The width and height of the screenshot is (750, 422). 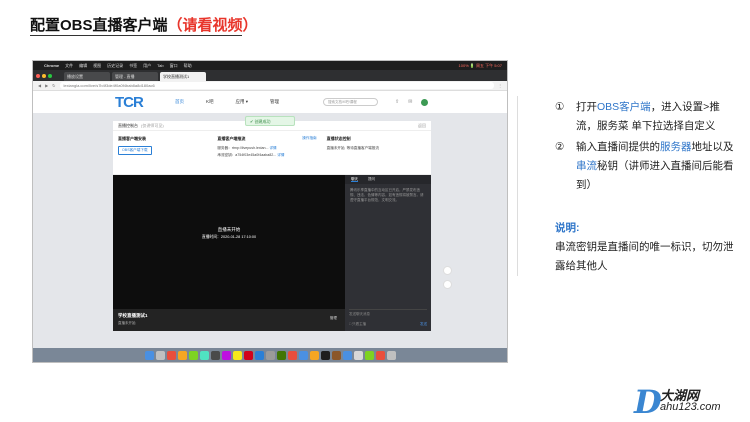 I want to click on upload-icon: ⇪, so click(x=397, y=102).